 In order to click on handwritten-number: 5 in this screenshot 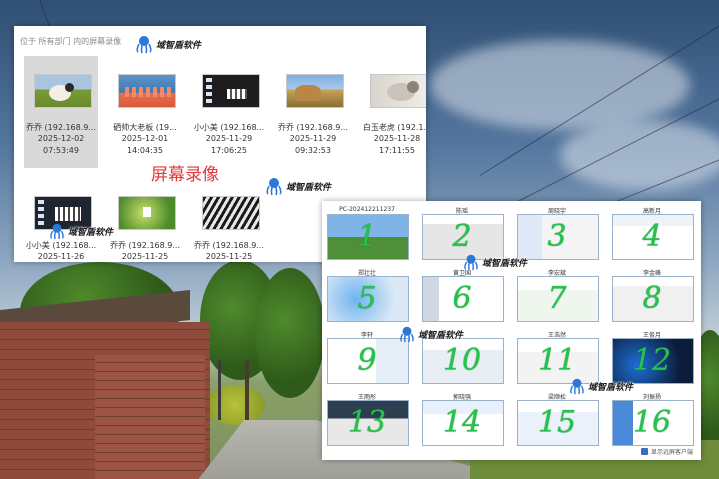, I will do `click(367, 298)`.